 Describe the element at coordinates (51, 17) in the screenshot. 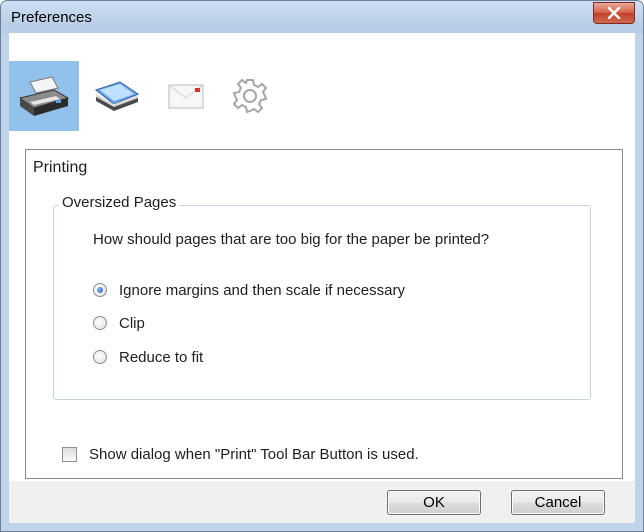

I see `window-title: Preferences` at that location.